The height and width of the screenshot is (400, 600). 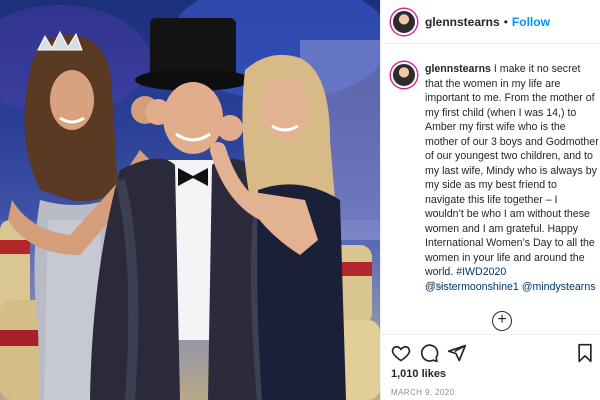 What do you see at coordinates (458, 69) in the screenshot?
I see `caption-username-link: glennstearns` at bounding box center [458, 69].